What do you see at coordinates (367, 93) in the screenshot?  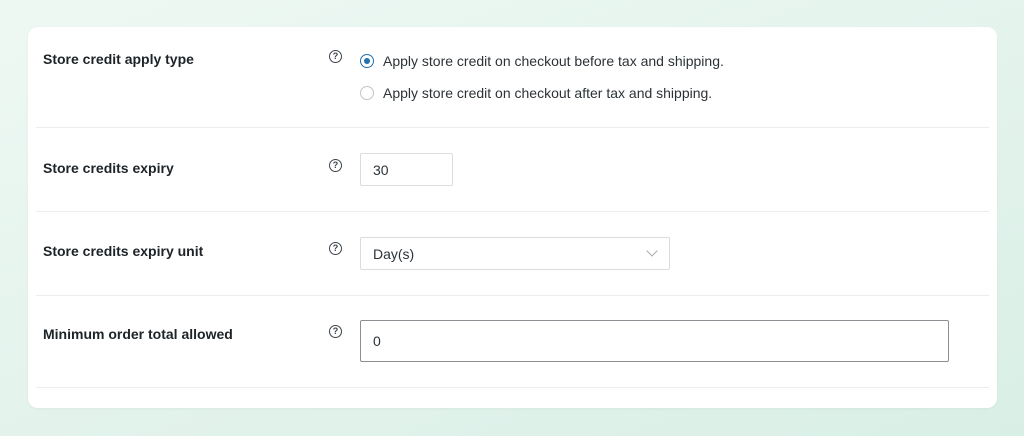 I see `radio-button-unchecked` at bounding box center [367, 93].